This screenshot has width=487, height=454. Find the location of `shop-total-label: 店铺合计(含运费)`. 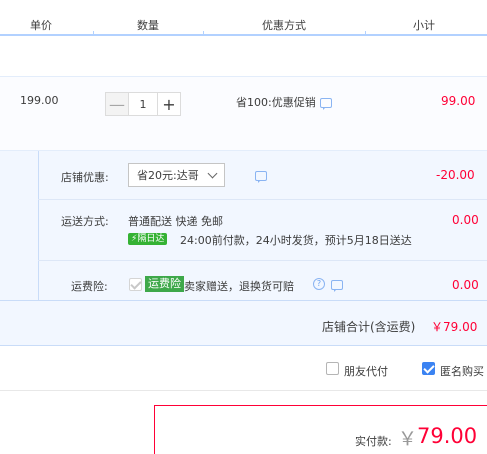

shop-total-label: 店铺合计(含运费) is located at coordinates (369, 327).